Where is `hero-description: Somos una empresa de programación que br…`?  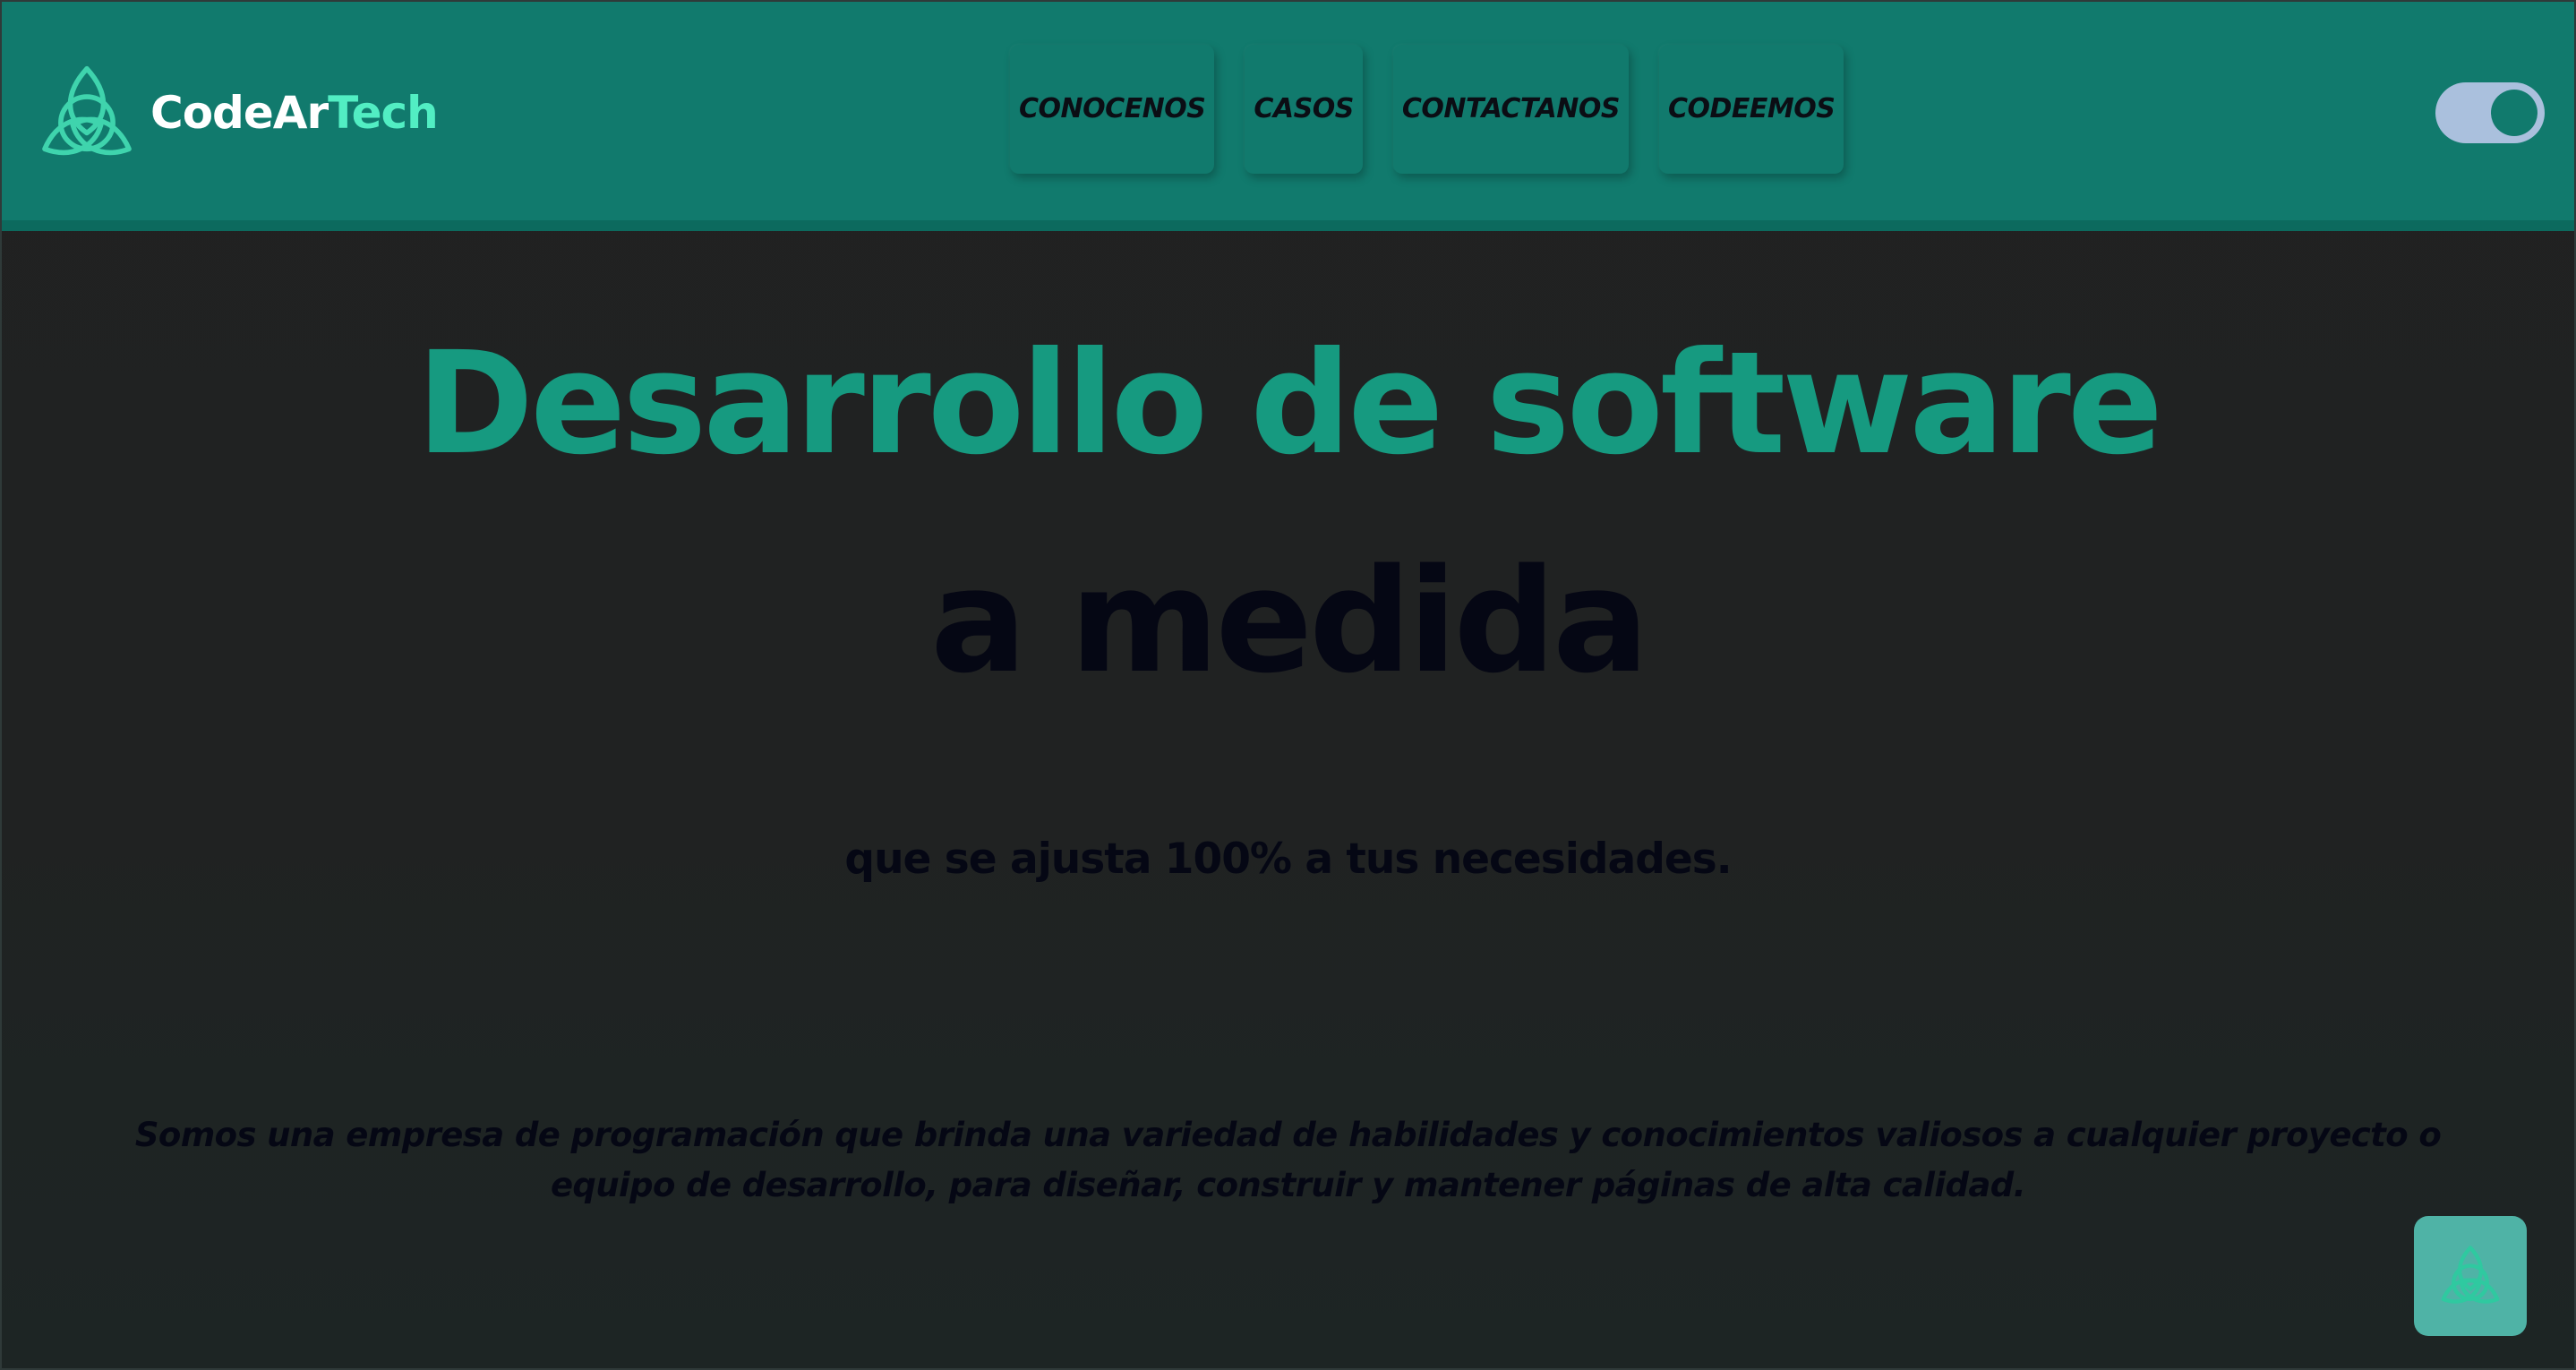 hero-description: Somos una empresa de programación que br… is located at coordinates (1288, 1160).